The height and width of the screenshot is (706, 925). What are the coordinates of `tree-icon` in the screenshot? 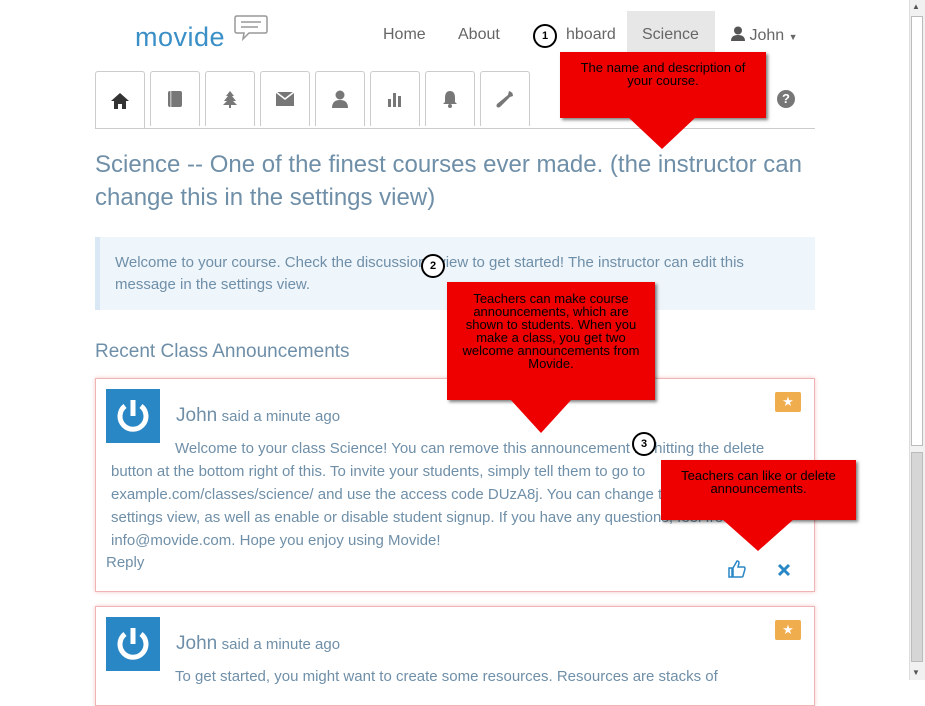 It's located at (230, 99).